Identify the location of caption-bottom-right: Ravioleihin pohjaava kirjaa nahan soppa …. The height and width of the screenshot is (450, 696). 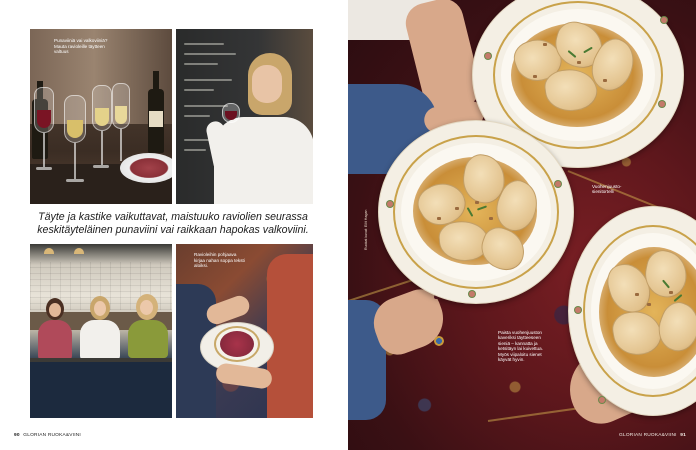
(219, 260).